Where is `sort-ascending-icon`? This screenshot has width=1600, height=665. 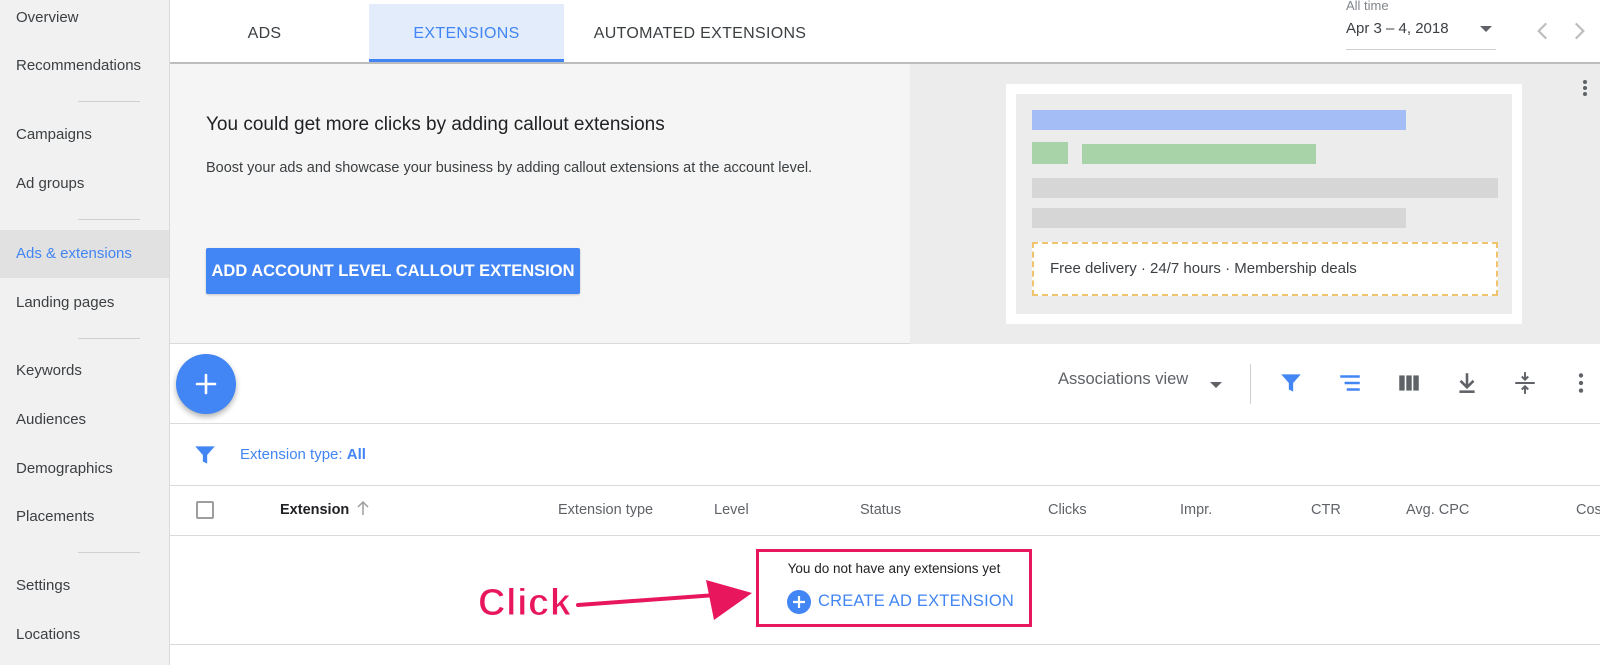
sort-ascending-icon is located at coordinates (363, 508).